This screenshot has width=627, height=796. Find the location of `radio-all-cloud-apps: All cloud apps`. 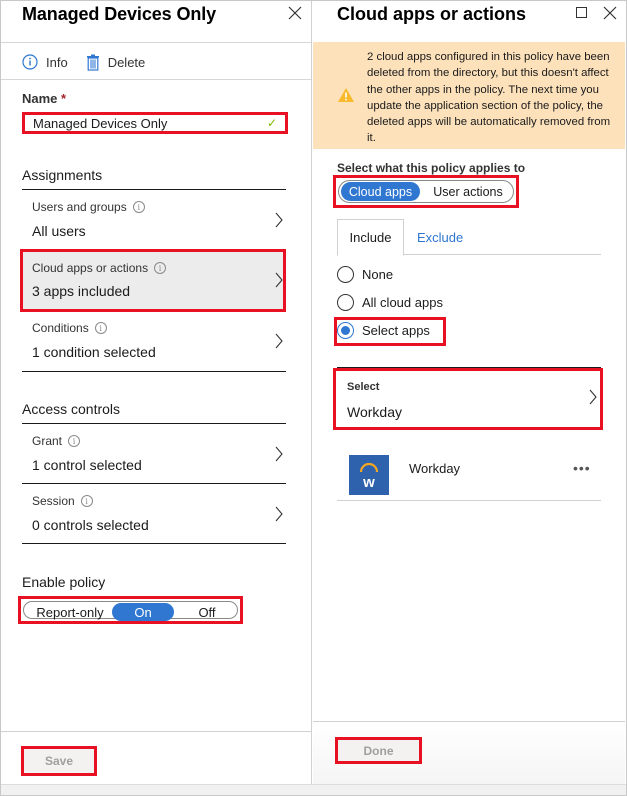

radio-all-cloud-apps: All cloud apps is located at coordinates (390, 302).